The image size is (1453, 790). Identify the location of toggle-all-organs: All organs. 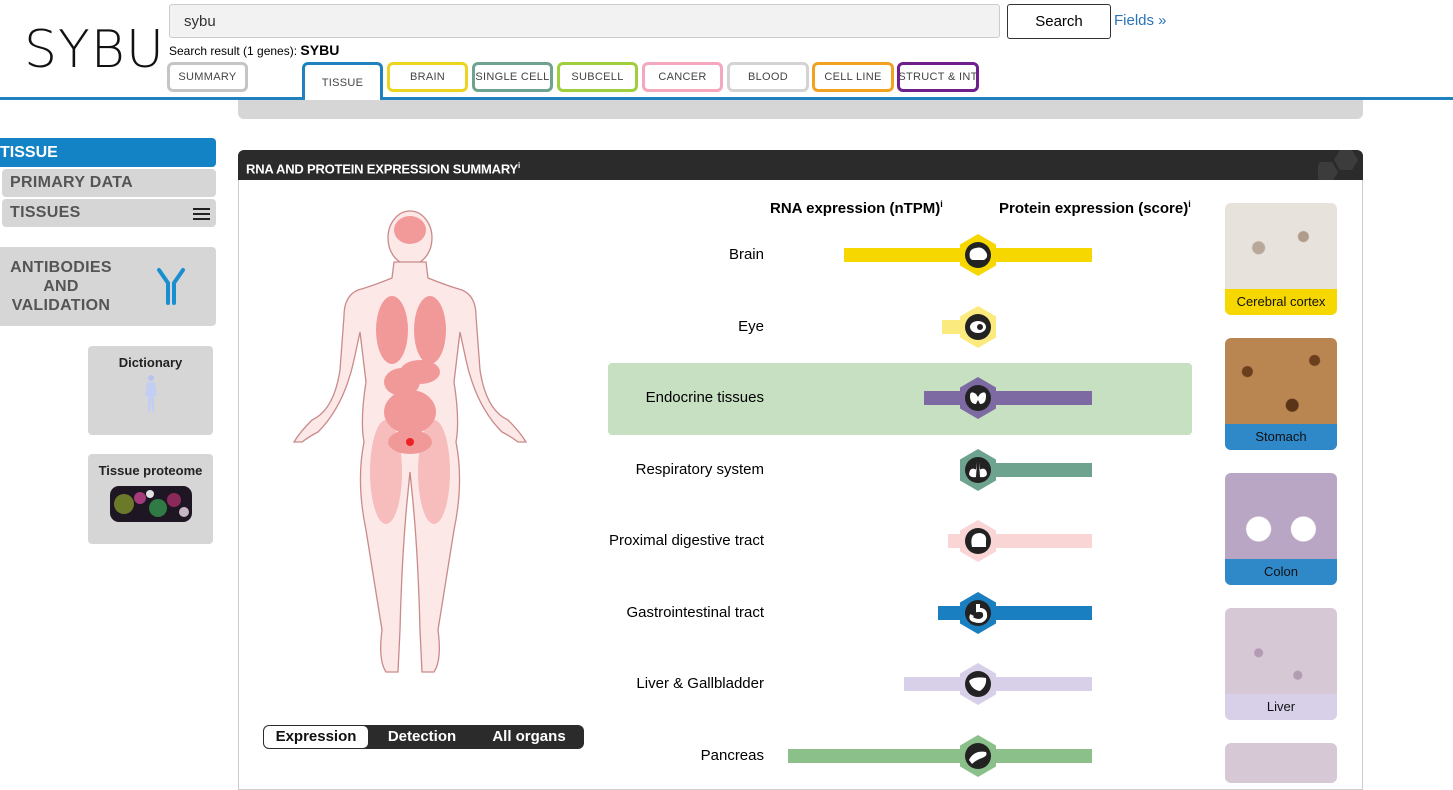
(529, 737).